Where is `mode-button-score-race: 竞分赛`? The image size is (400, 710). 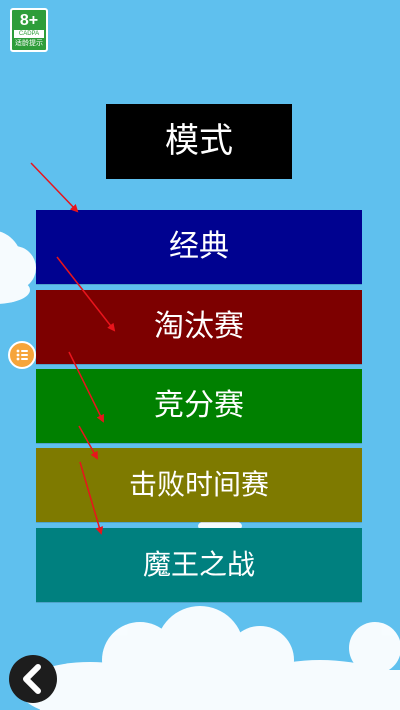 mode-button-score-race: 竞分赛 is located at coordinates (199, 406).